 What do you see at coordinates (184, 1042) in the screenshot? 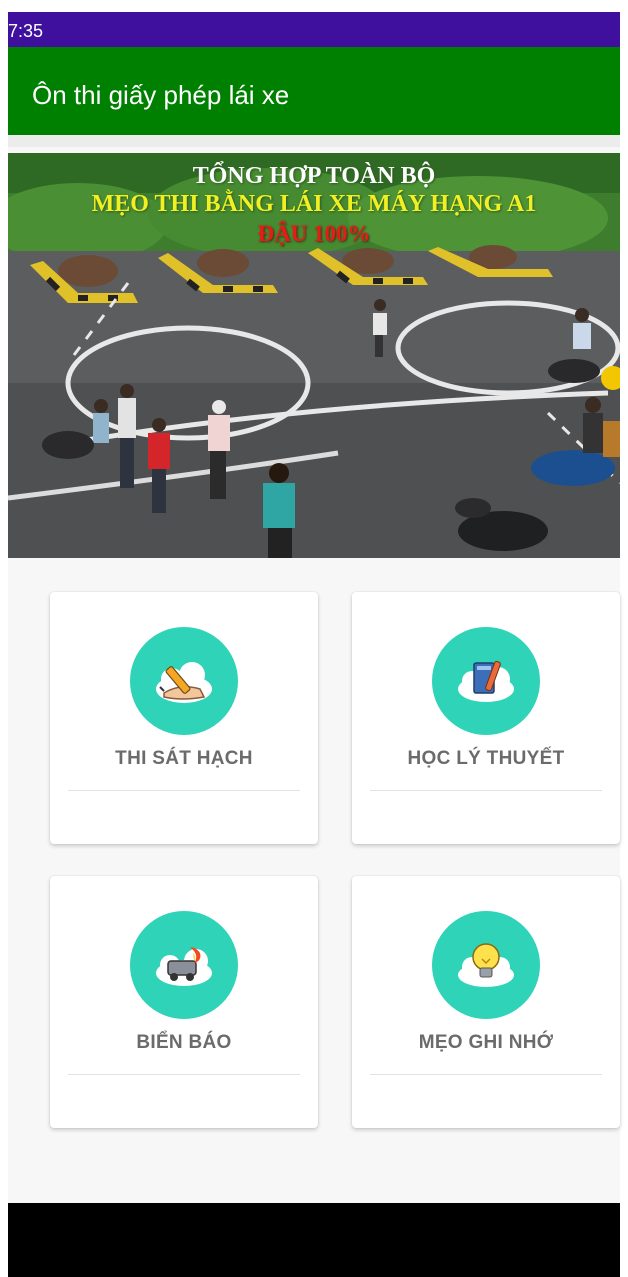
I see `card-label-signs: BIỂN BÁO` at bounding box center [184, 1042].